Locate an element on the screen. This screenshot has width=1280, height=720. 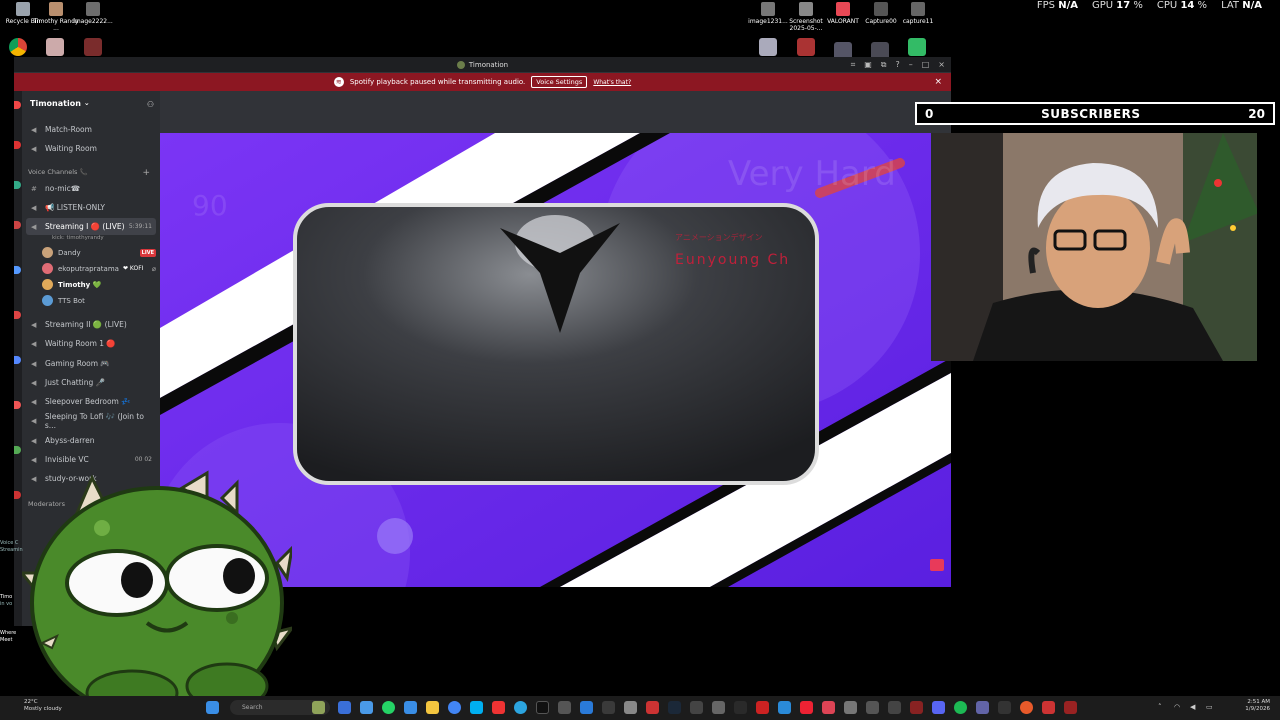
webcam-image is located at coordinates (1095, 247).